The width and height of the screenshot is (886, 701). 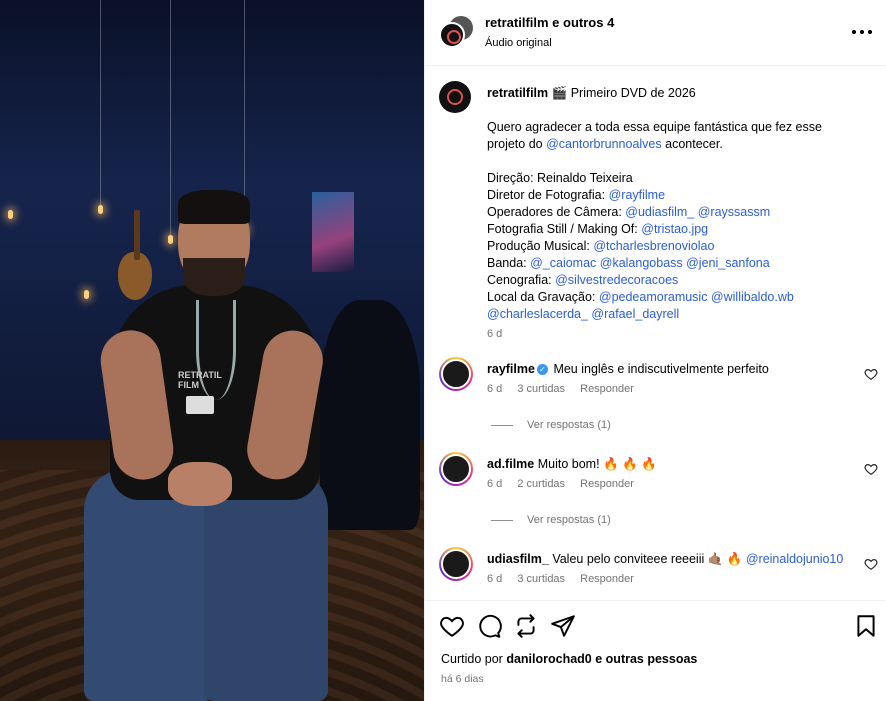 I want to click on repost-icon, so click(x=526, y=626).